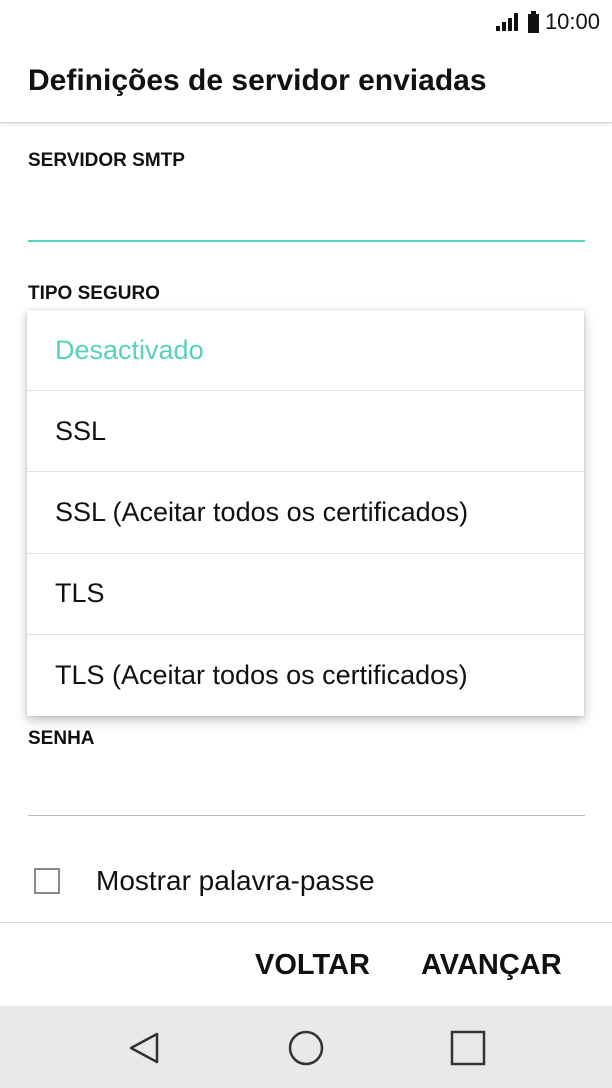  I want to click on status-icons: 10:00, so click(547, 22).